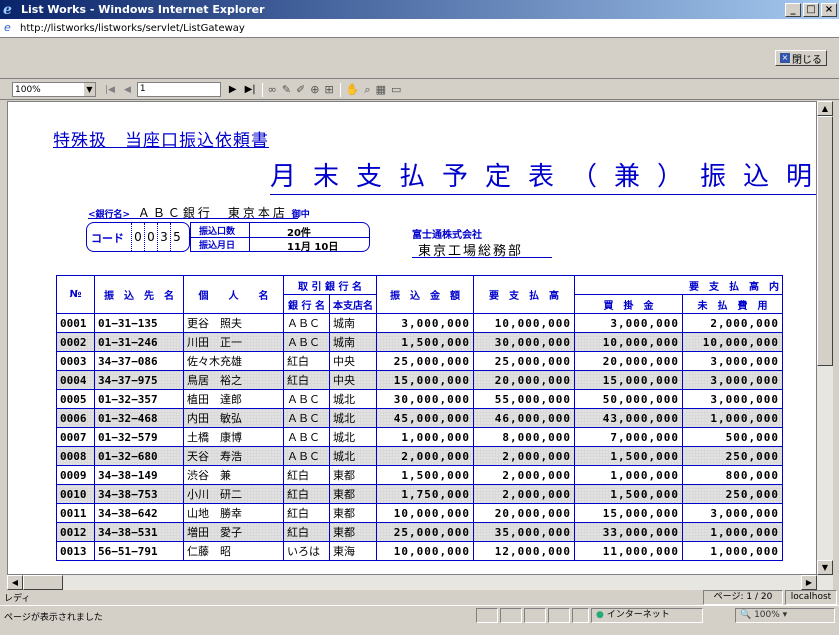  I want to click on last-page-button: ▶|, so click(250, 89).